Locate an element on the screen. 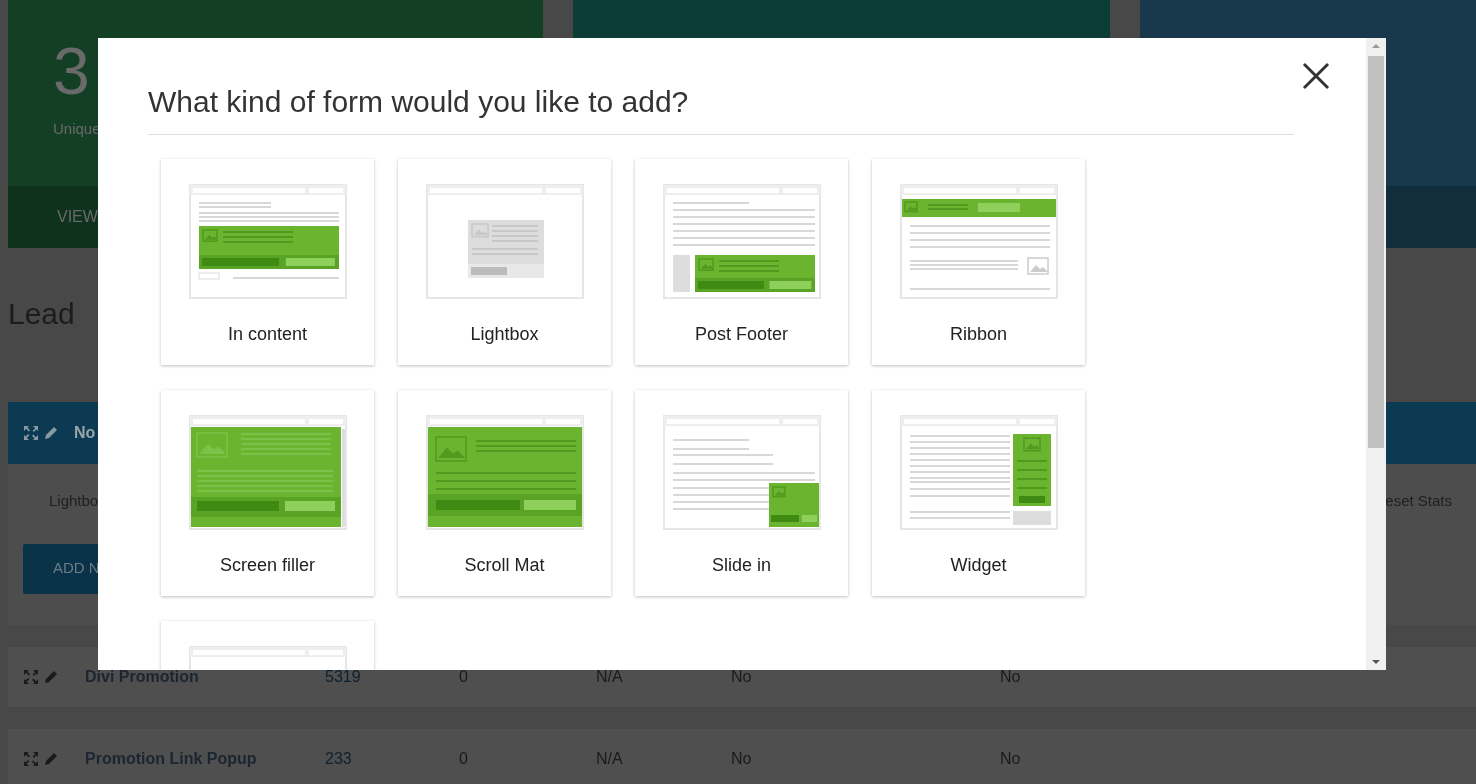 This screenshot has width=1476, height=784. close-button is located at coordinates (1316, 76).